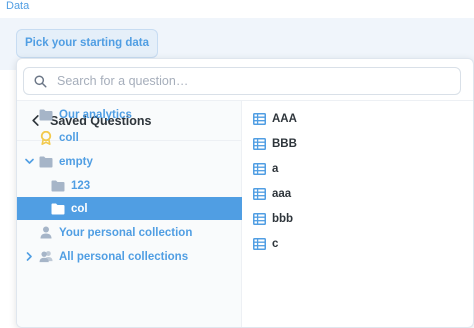 This screenshot has width=474, height=328. Describe the element at coordinates (247, 81) in the screenshot. I see `search-input` at that location.